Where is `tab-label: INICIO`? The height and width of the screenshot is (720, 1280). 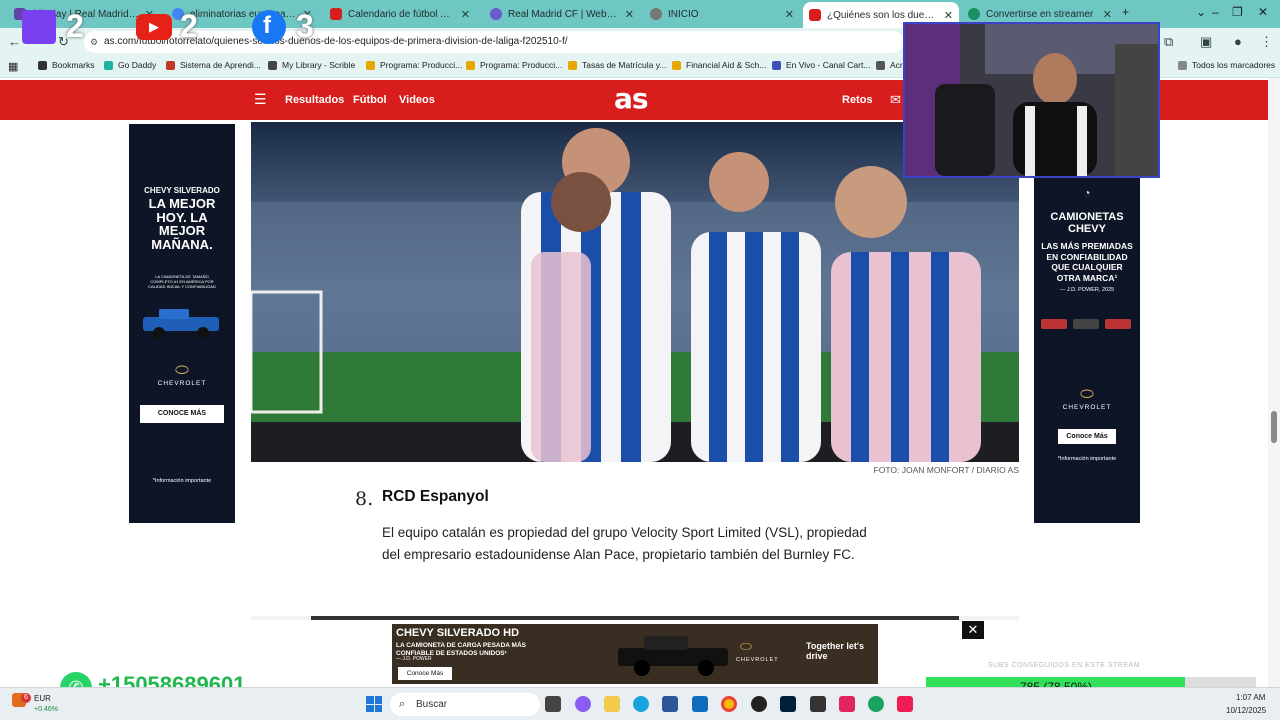 tab-label: INICIO is located at coordinates (683, 14).